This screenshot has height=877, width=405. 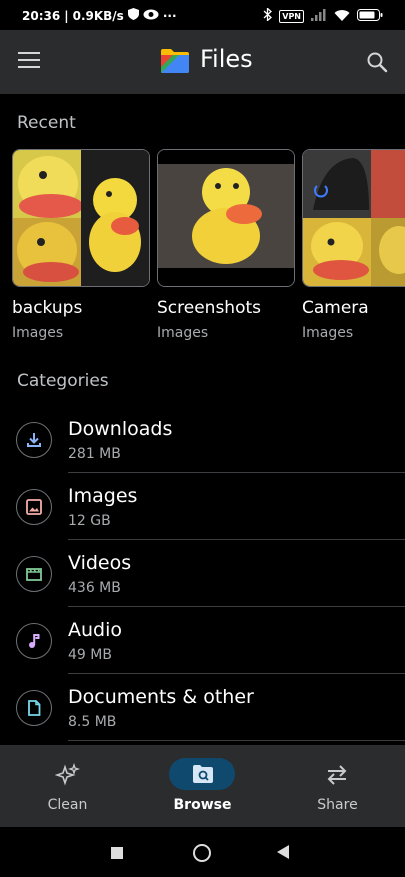 I want to click on category-name: Documents & other, so click(x=161, y=697).